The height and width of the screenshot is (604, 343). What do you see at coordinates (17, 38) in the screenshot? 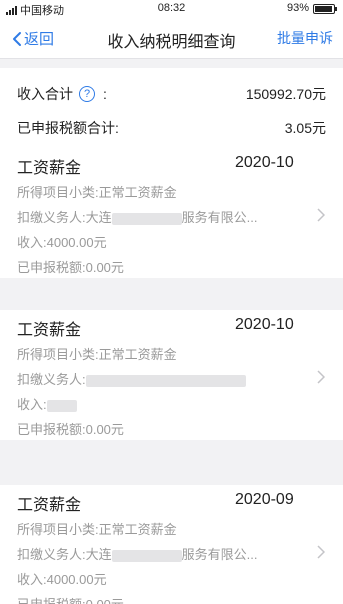
I see `chevron-left-icon` at bounding box center [17, 38].